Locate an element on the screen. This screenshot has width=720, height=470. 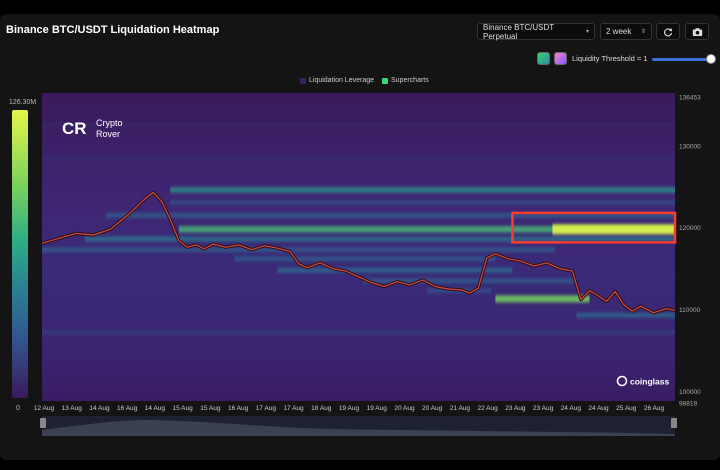
navigator-right-handle is located at coordinates (674, 423).